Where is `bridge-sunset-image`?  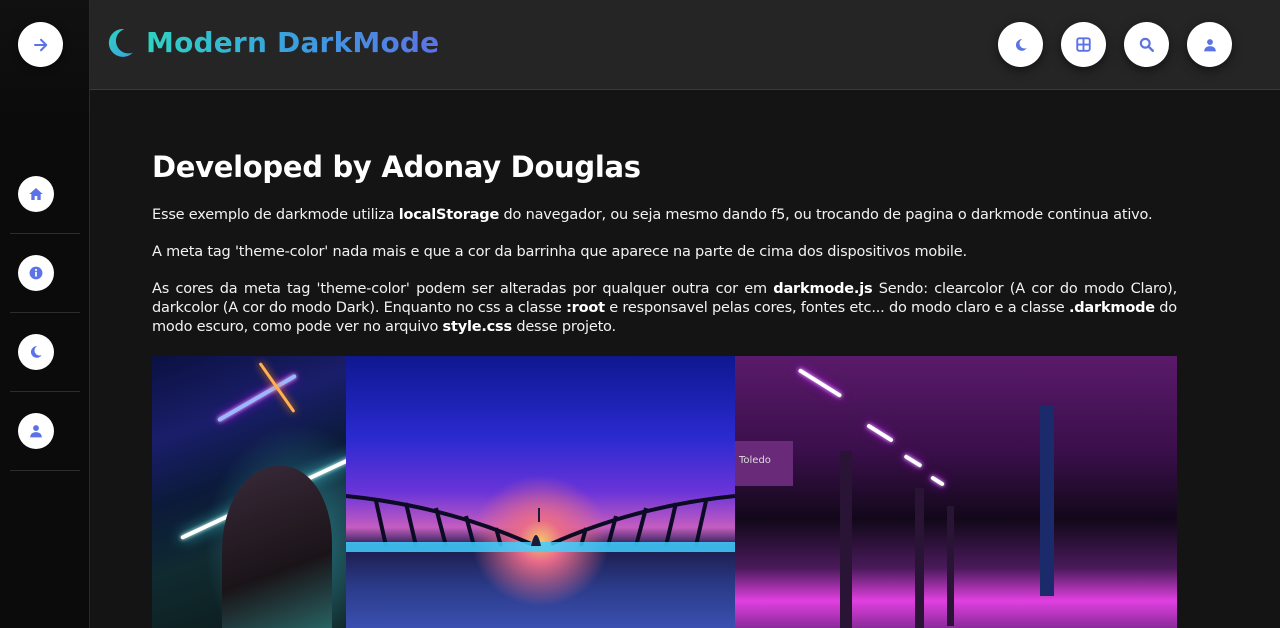 bridge-sunset-image is located at coordinates (540, 492).